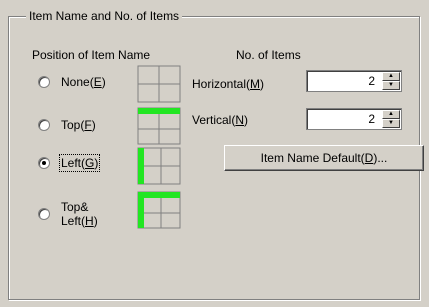 The height and width of the screenshot is (307, 429). Describe the element at coordinates (79, 214) in the screenshot. I see `radio-top-left-label: Top& Left(H)` at that location.